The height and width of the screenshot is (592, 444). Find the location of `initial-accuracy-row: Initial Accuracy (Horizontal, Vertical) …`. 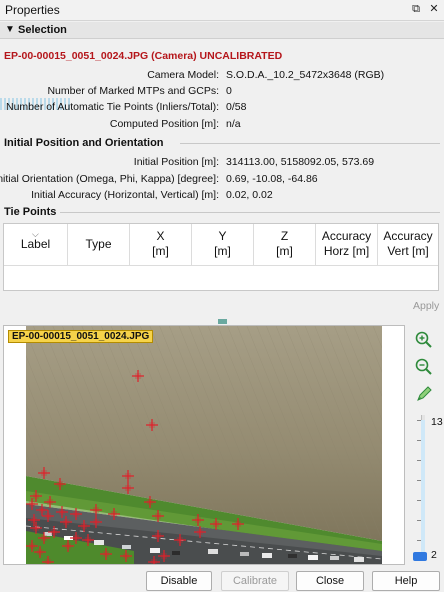

initial-accuracy-row: Initial Accuracy (Horizontal, Vertical) … is located at coordinates (109, 196).